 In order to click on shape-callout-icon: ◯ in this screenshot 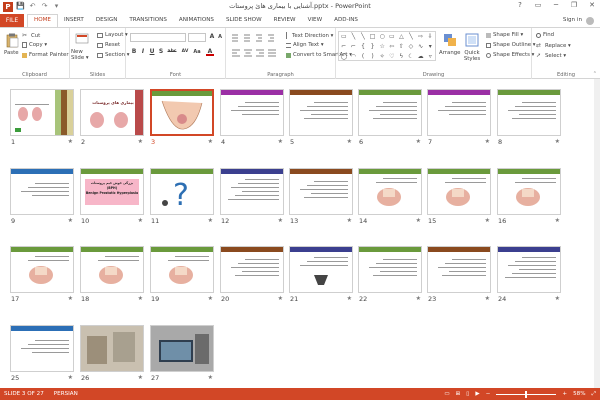, I will do `click(344, 57)`.